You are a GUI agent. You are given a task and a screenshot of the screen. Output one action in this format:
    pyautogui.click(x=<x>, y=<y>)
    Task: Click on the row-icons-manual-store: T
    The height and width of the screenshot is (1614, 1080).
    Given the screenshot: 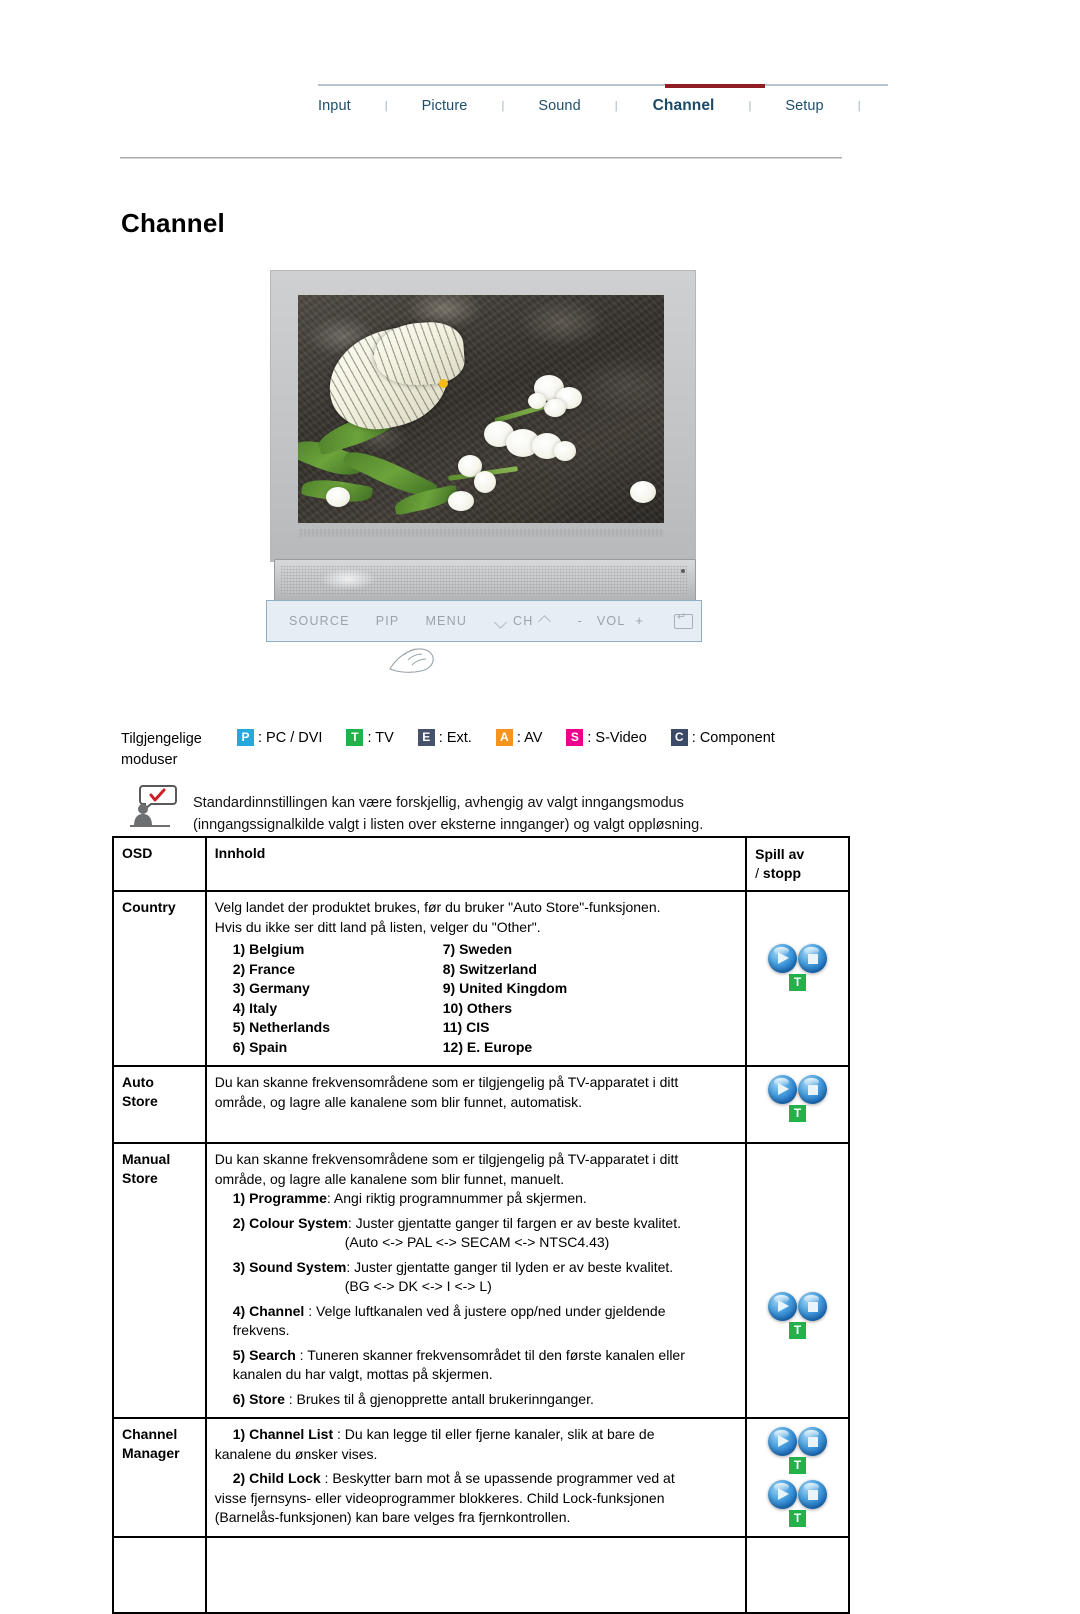 What is the action you would take?
    pyautogui.click(x=797, y=1280)
    